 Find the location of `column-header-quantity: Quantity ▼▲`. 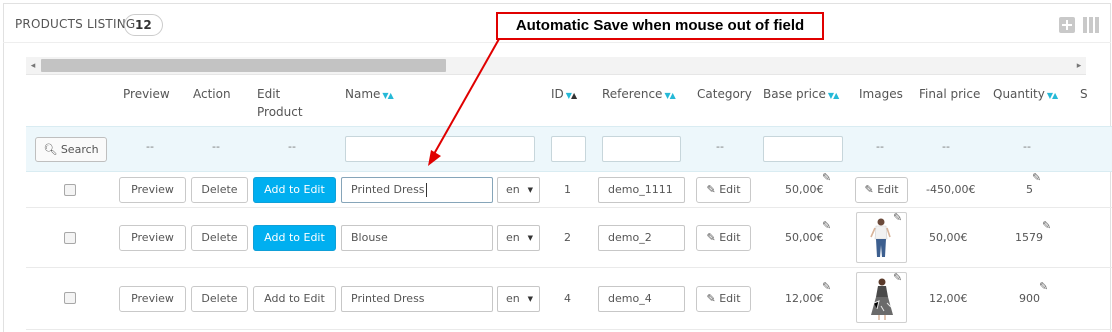

column-header-quantity: Quantity ▼▲ is located at coordinates (1025, 95).